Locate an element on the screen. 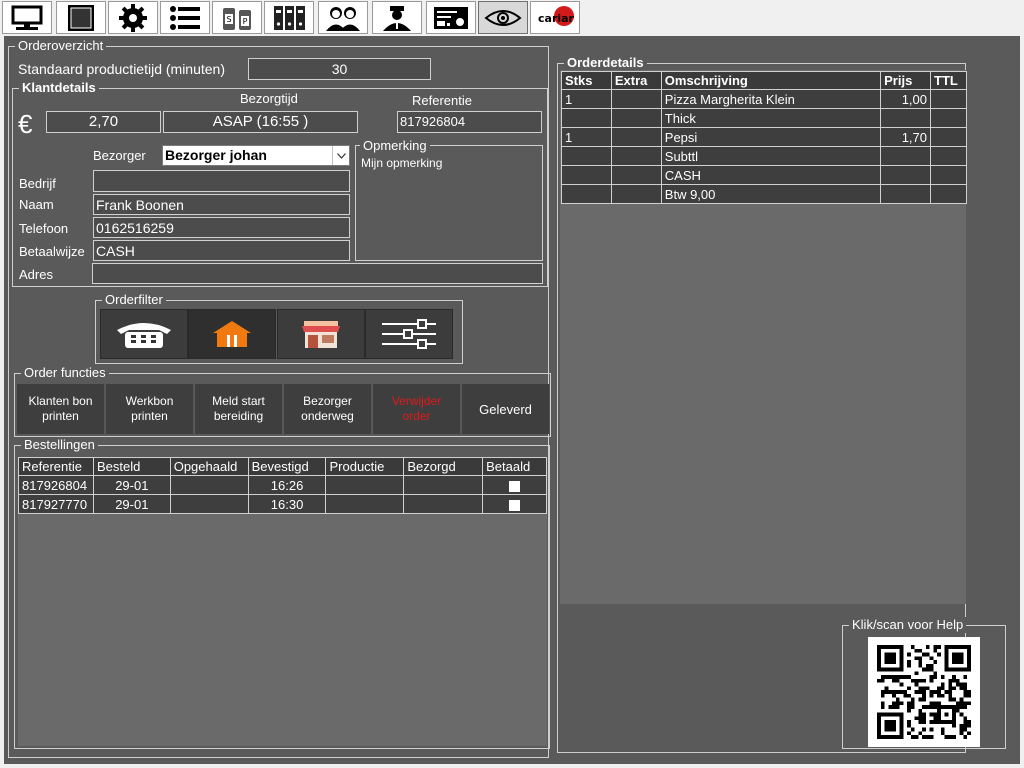 This screenshot has height=768, width=1024. list-icon is located at coordinates (185, 17).